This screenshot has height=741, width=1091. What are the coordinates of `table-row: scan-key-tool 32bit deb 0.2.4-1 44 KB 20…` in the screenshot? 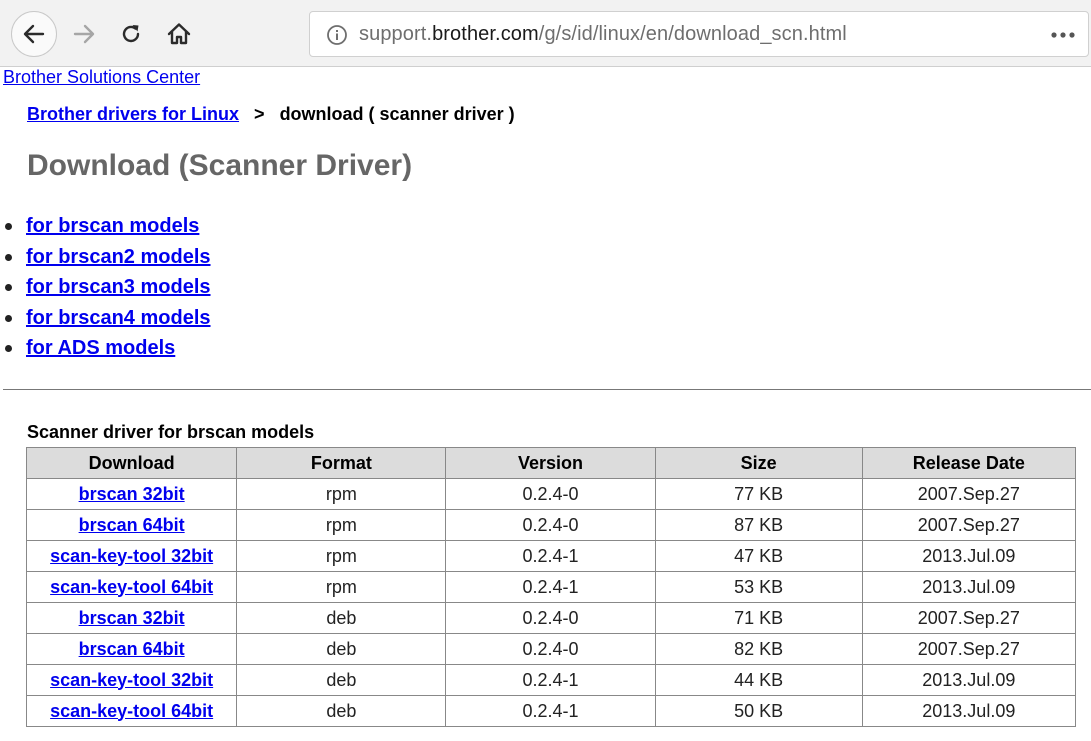 It's located at (551, 680).